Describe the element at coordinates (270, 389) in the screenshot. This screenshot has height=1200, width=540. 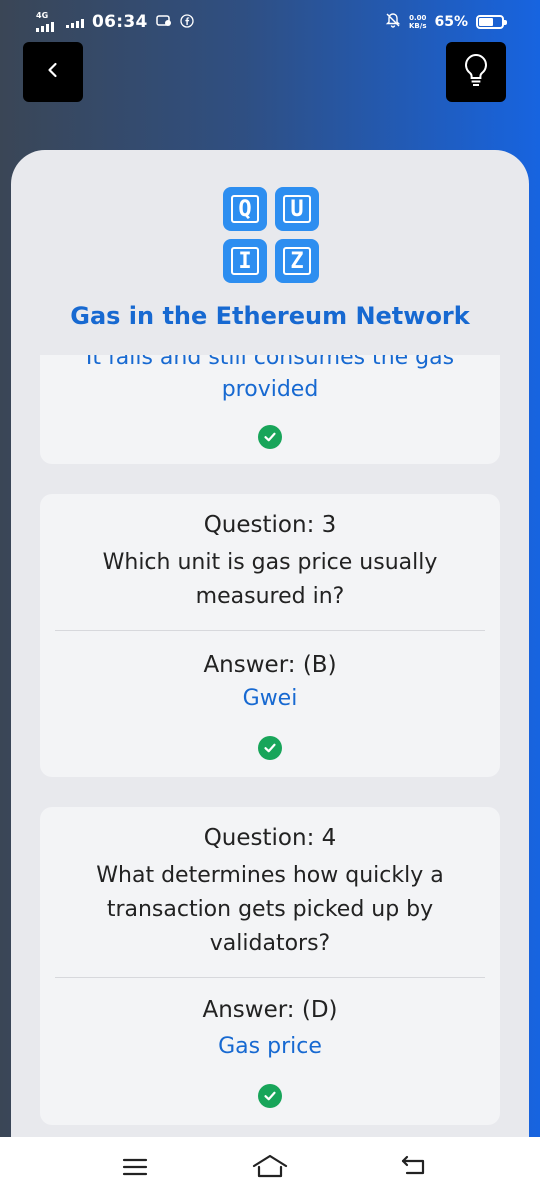
I see `answer-text: provided` at that location.